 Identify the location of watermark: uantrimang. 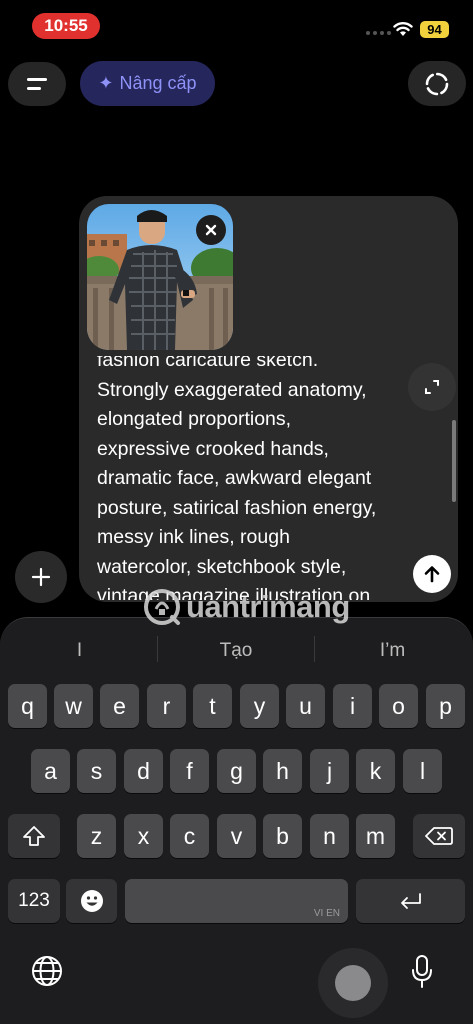
(246, 607).